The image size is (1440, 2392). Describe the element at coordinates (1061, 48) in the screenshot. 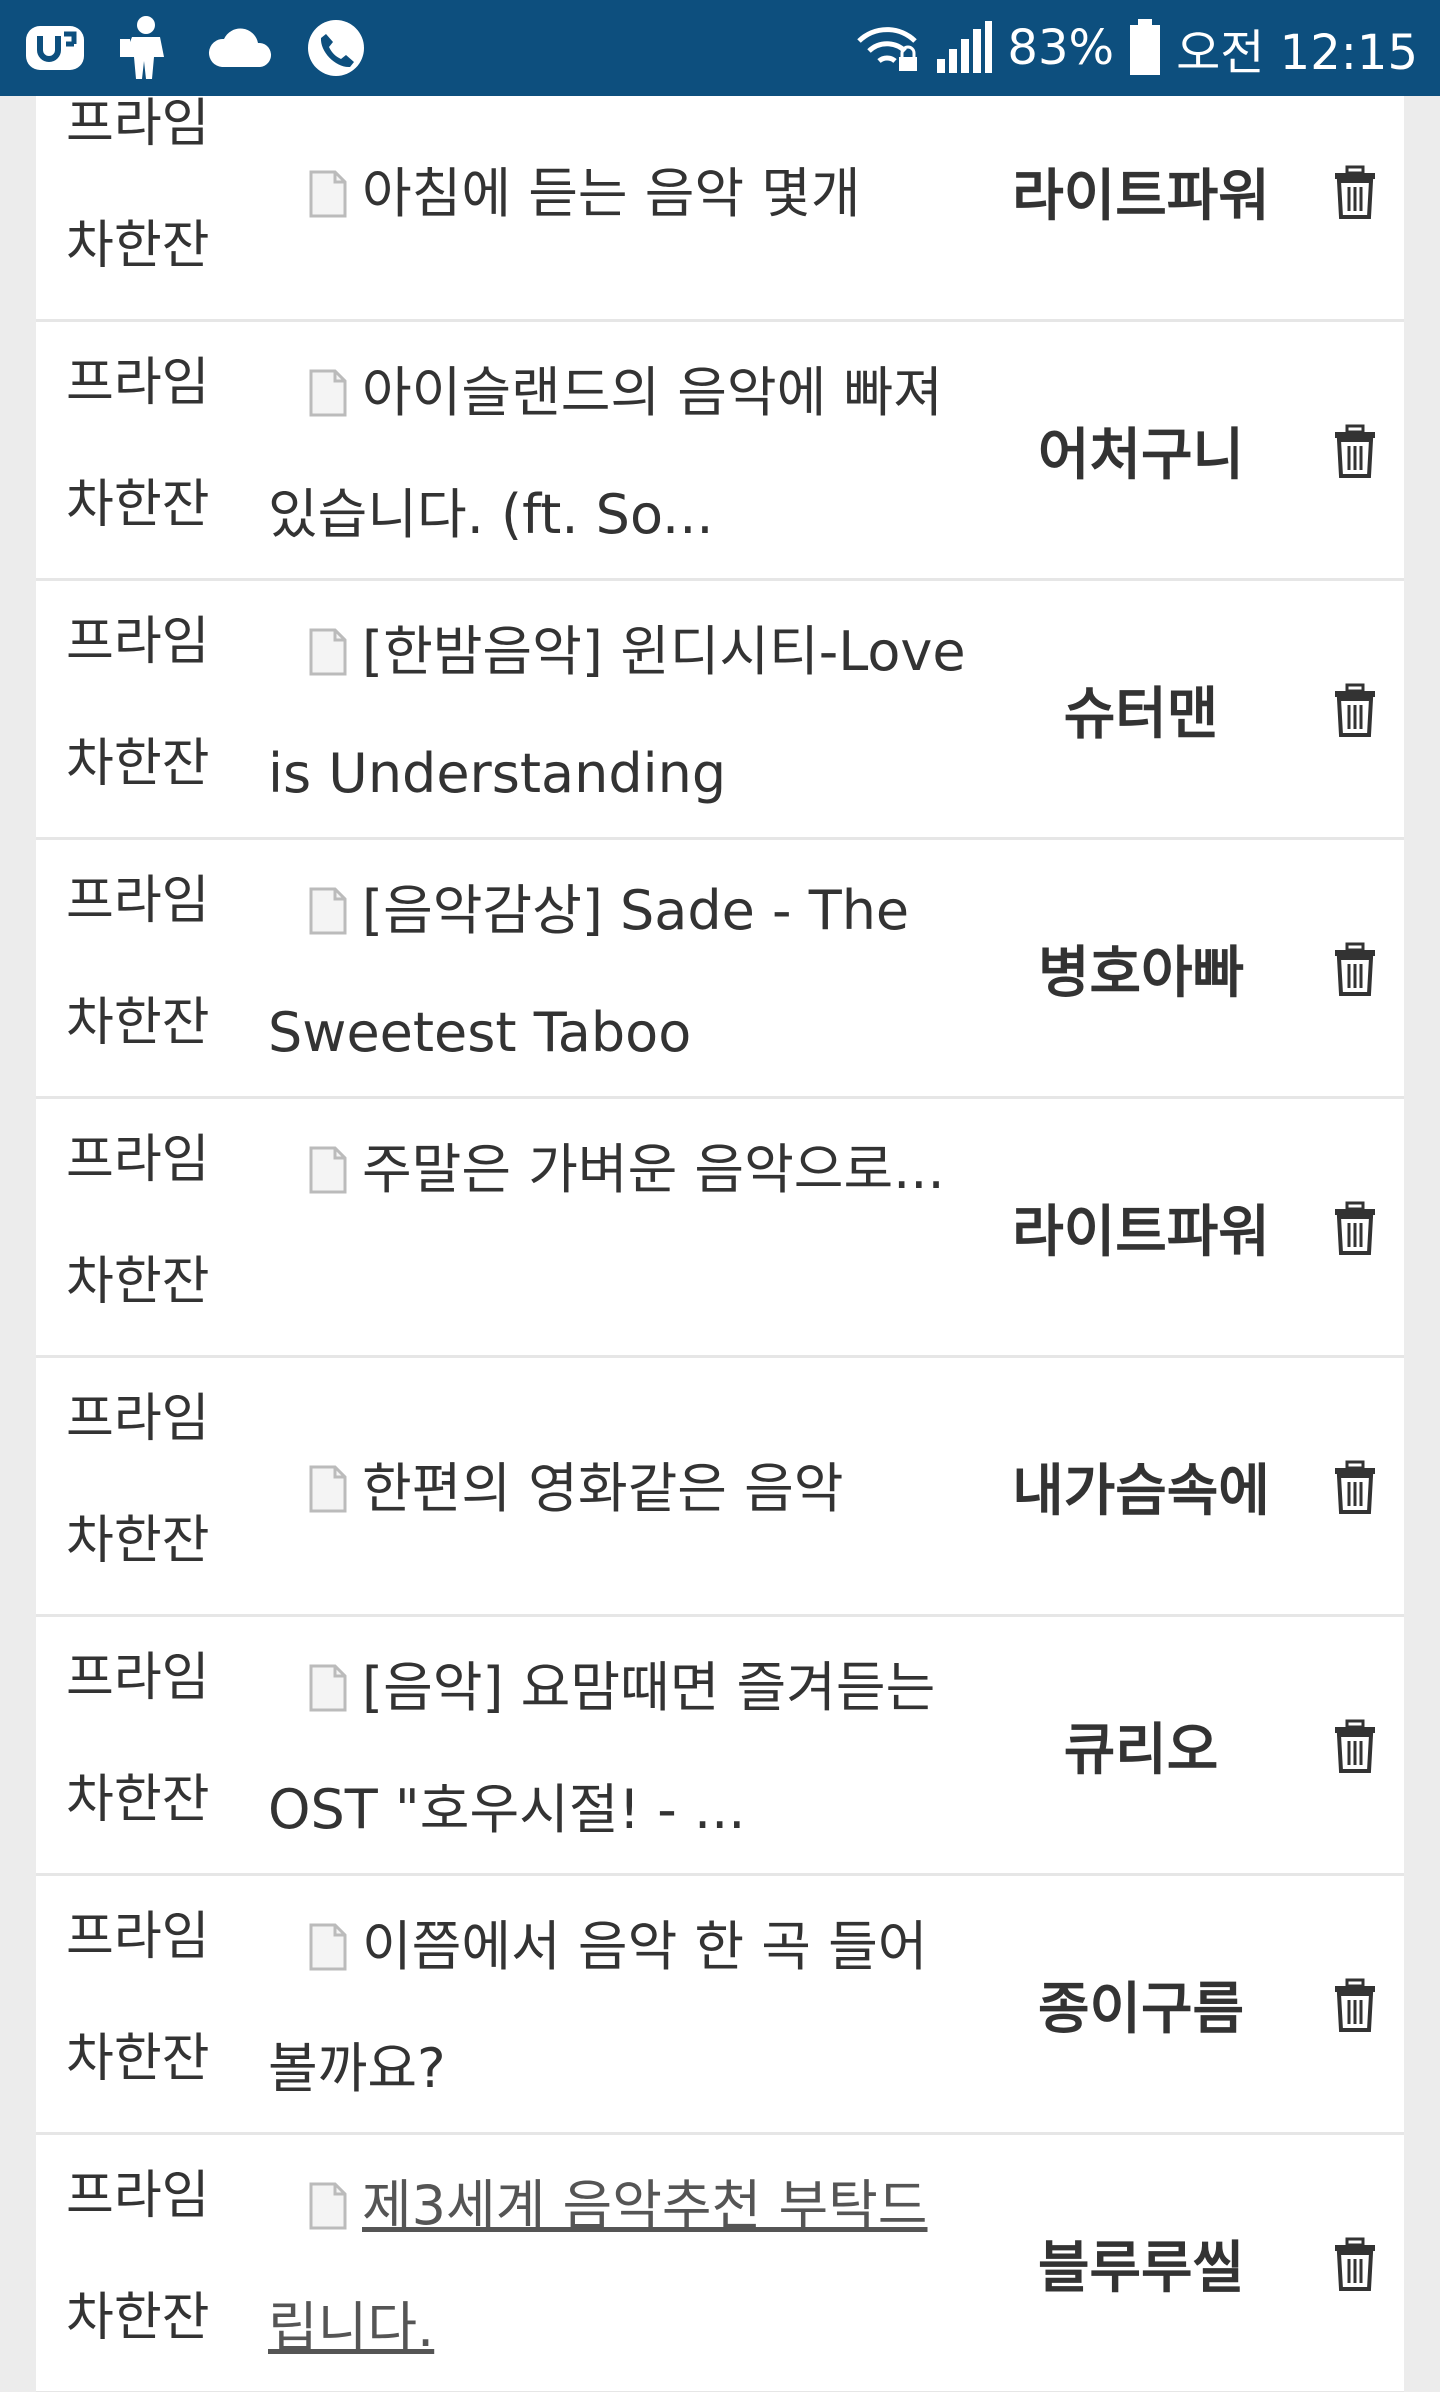

I see `battery-percent: 83%` at that location.